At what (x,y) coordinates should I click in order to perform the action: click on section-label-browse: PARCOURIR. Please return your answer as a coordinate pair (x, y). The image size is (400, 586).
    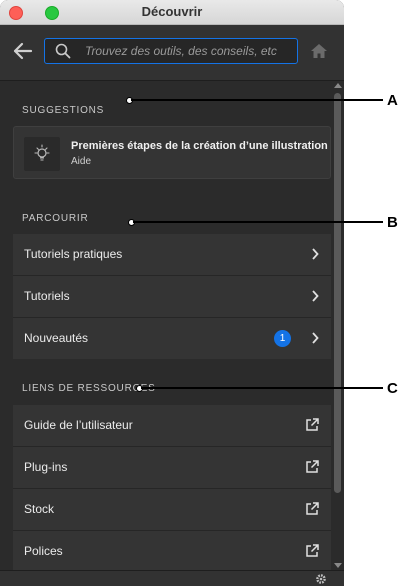
    Looking at the image, I should click on (55, 218).